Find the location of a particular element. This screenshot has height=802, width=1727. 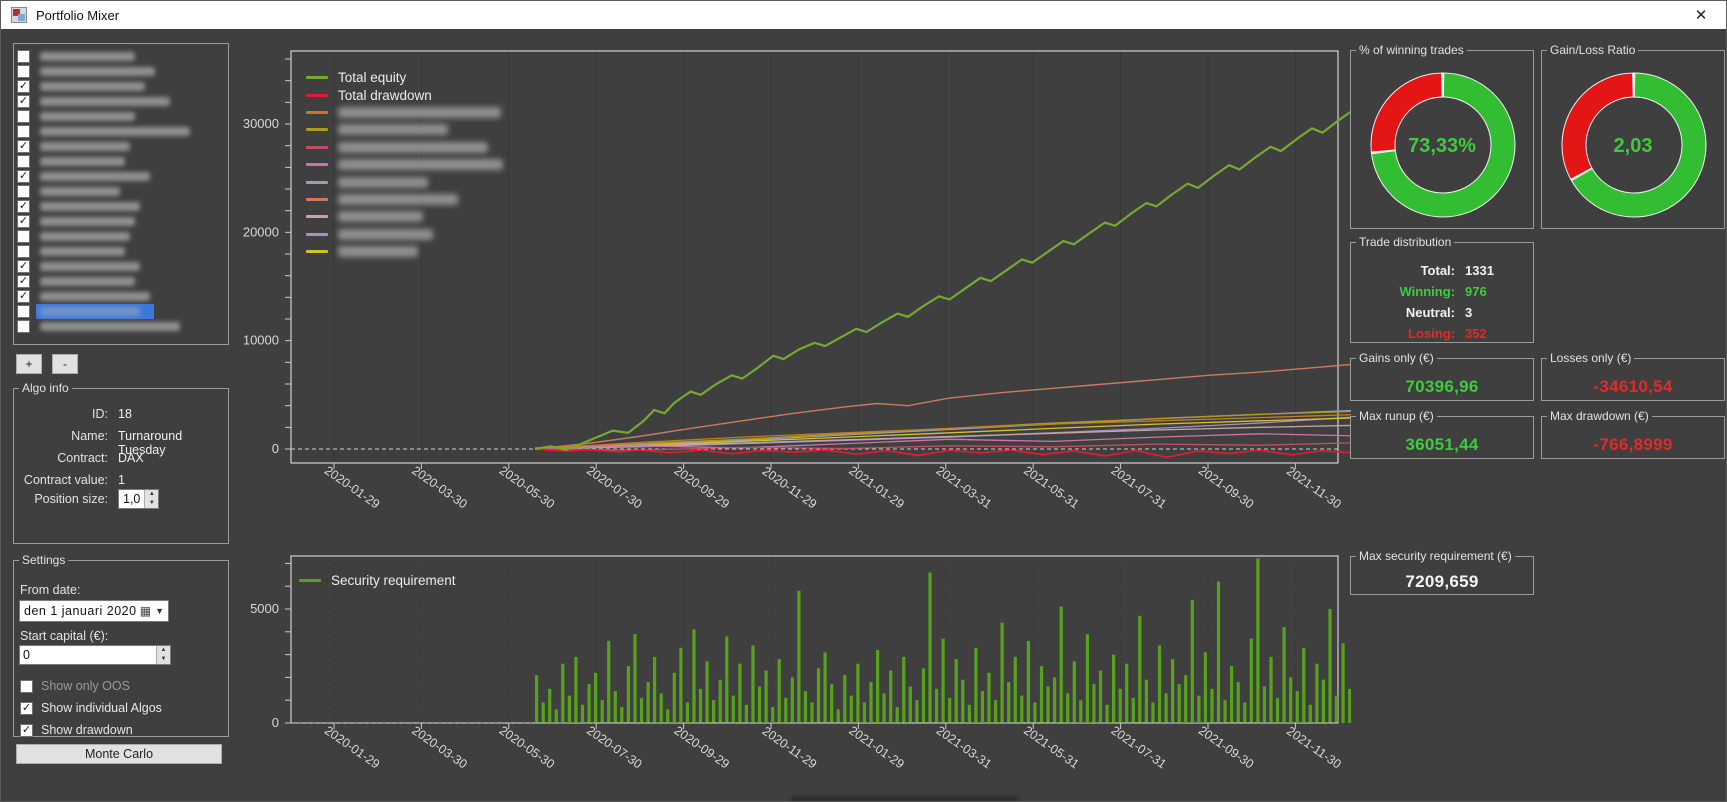

trade-distribution-title: Trade distribution is located at coordinates (1405, 242).